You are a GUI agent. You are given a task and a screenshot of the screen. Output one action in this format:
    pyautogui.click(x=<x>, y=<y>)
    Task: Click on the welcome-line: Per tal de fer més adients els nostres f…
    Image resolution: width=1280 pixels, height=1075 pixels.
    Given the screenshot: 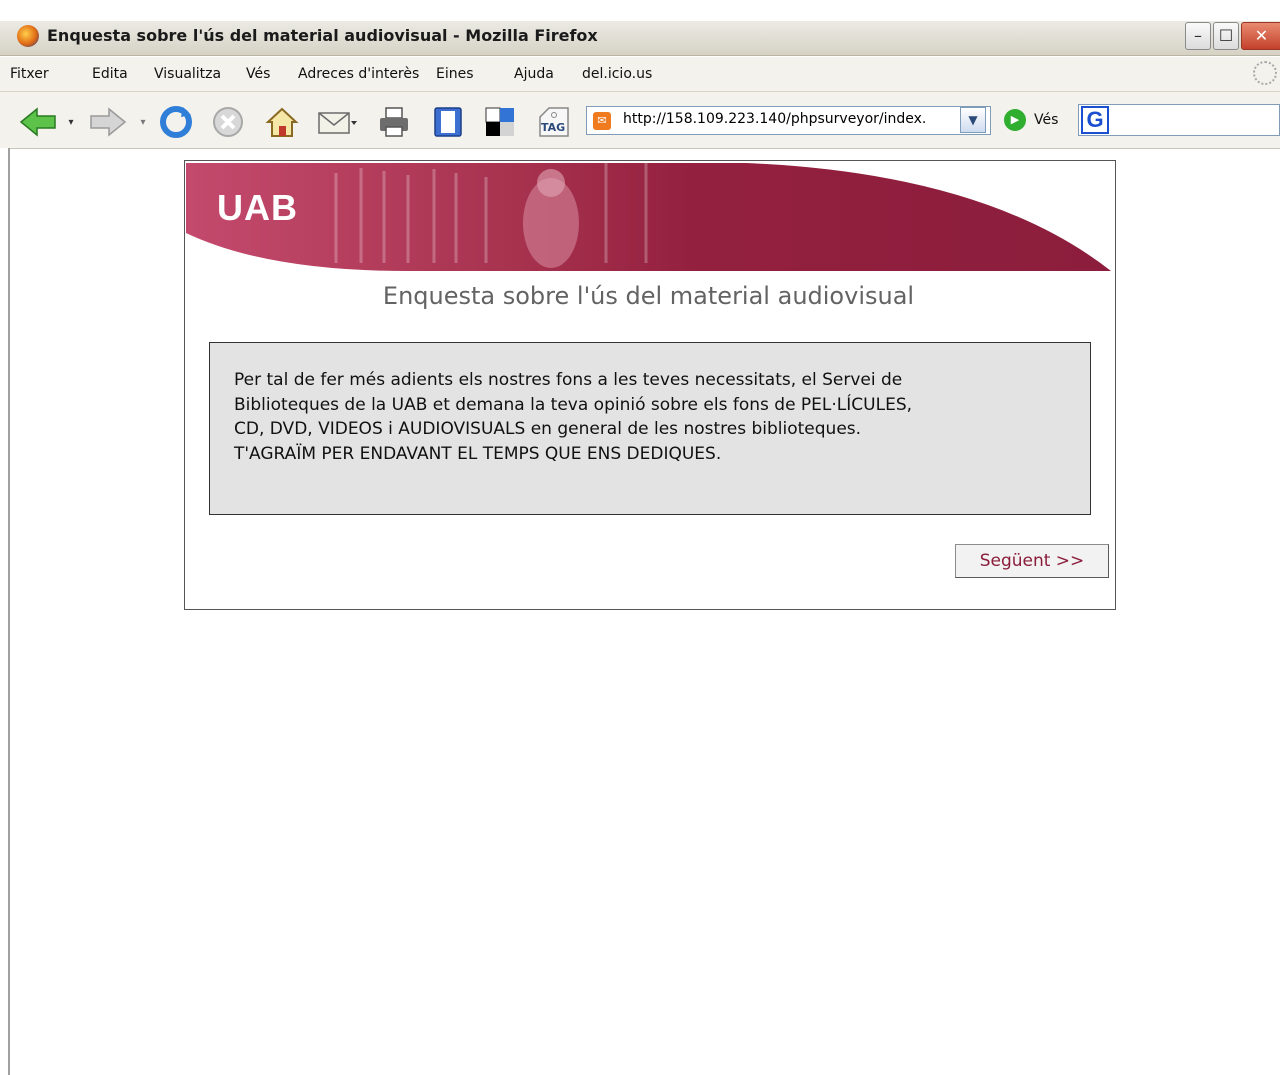 What is the action you would take?
    pyautogui.click(x=568, y=380)
    